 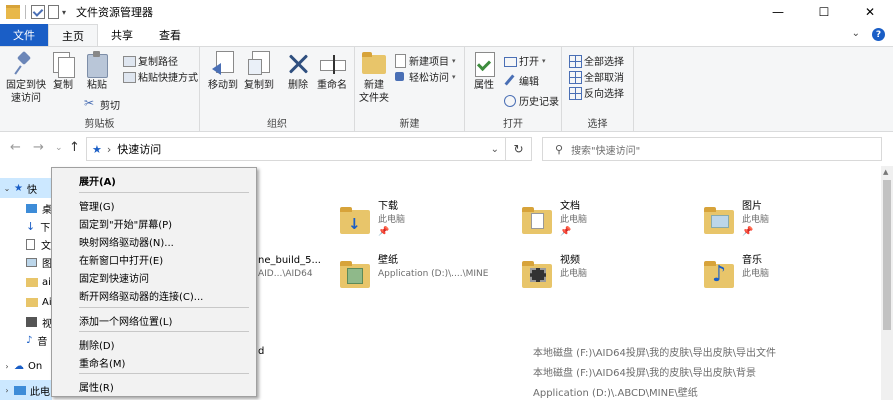 What do you see at coordinates (73, 35) in the screenshot?
I see `tab-home: 主页` at bounding box center [73, 35].